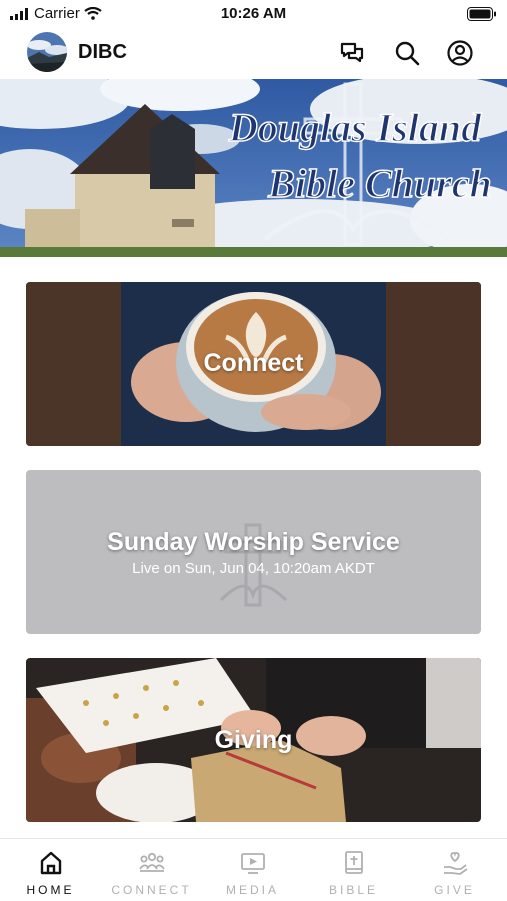 Image resolution: width=507 pixels, height=901 pixels. I want to click on tab-media: MEDIA, so click(252, 870).